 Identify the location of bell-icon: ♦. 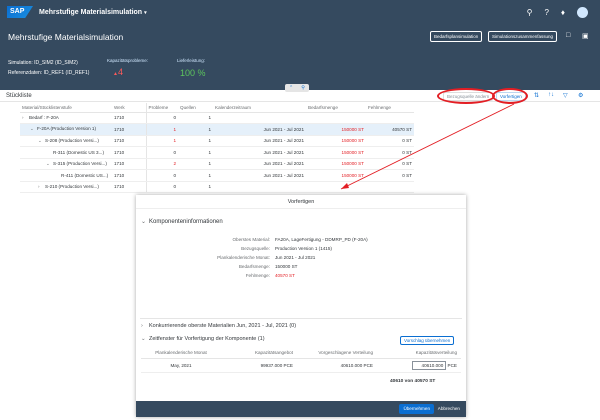
(563, 12).